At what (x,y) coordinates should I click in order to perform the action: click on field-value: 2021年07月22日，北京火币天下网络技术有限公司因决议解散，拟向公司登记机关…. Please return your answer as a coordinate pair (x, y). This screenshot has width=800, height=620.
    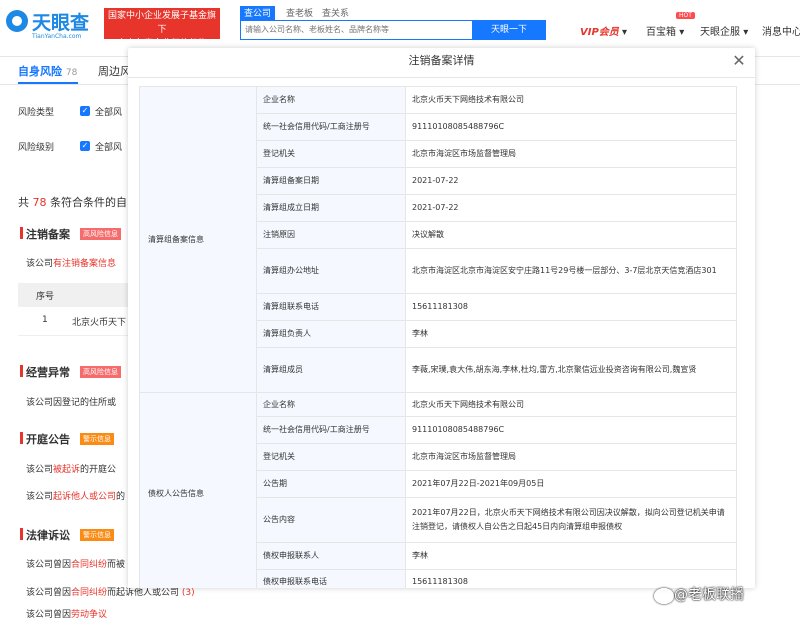
    Looking at the image, I should click on (571, 520).